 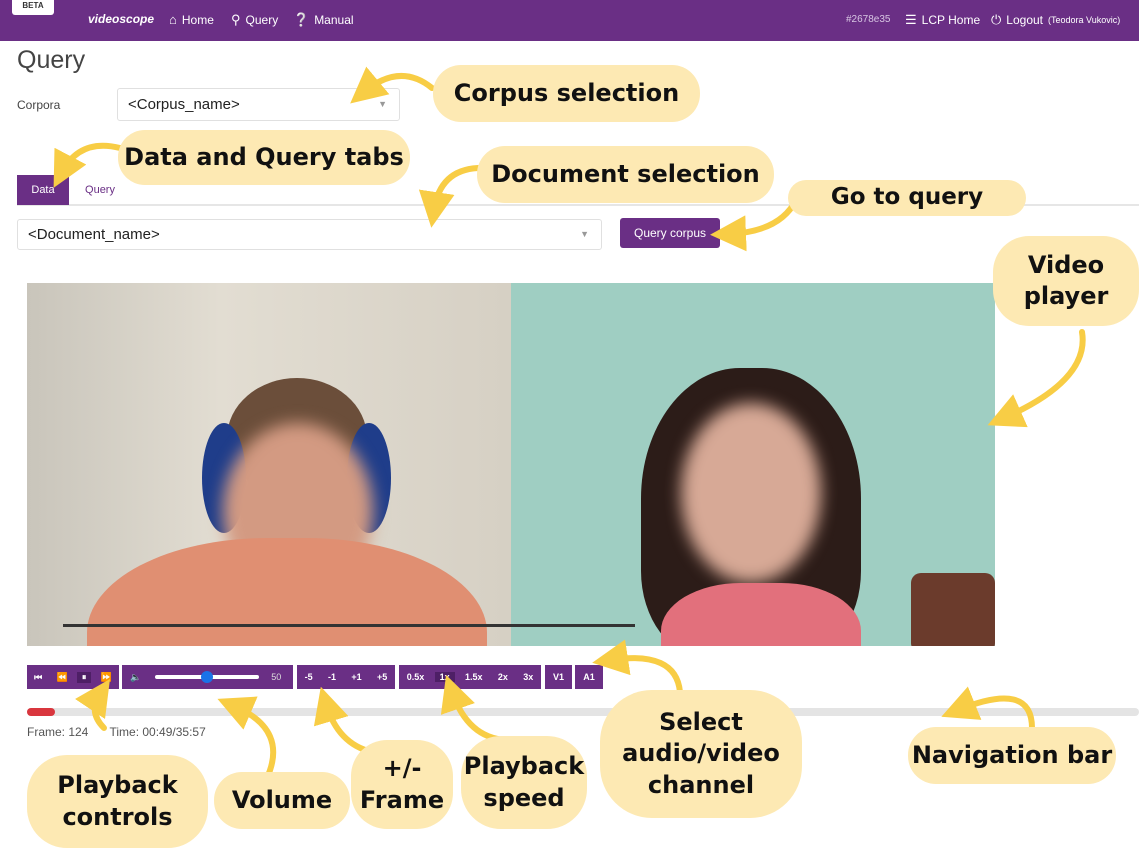 What do you see at coordinates (94, 234) in the screenshot?
I see `document-select-value: <Document_name>` at bounding box center [94, 234].